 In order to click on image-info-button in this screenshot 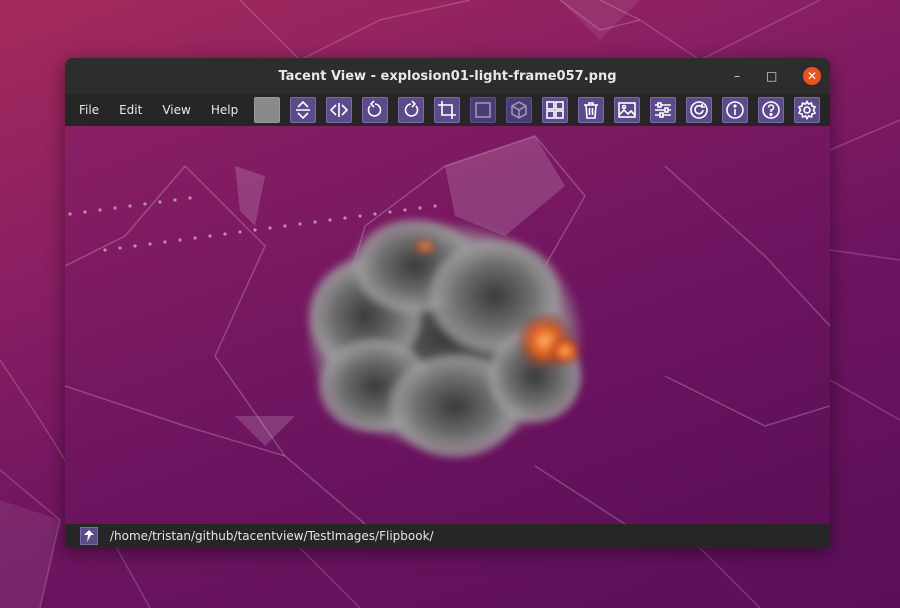, I will do `click(627, 110)`.